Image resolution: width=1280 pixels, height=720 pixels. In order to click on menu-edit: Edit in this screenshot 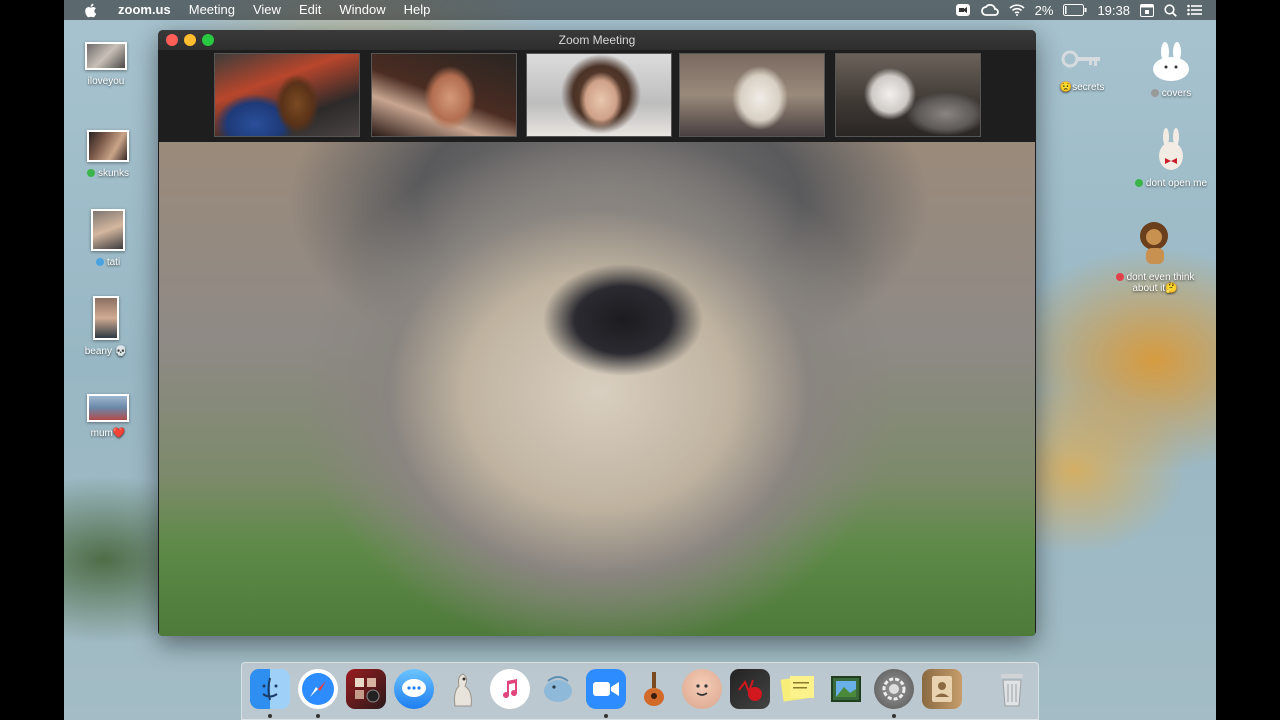, I will do `click(310, 10)`.